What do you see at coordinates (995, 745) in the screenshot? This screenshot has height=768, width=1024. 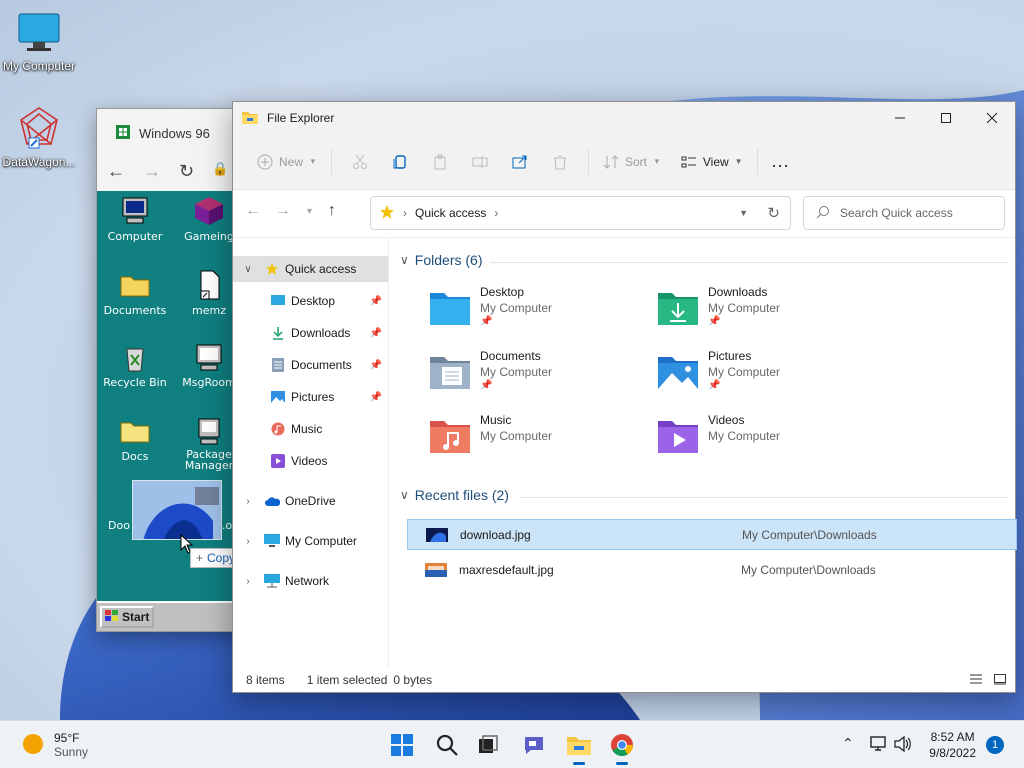 I see `notification-badge: 1` at bounding box center [995, 745].